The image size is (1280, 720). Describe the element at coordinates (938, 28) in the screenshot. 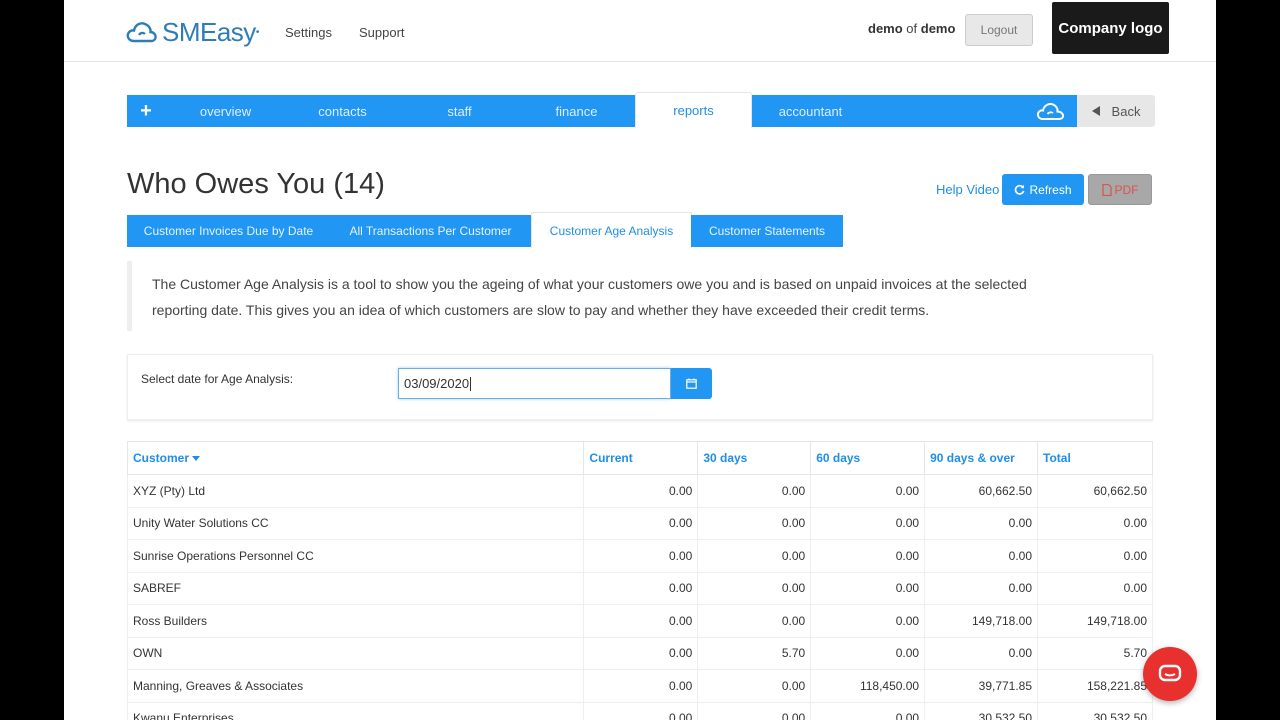

I see `user-org: demo` at that location.